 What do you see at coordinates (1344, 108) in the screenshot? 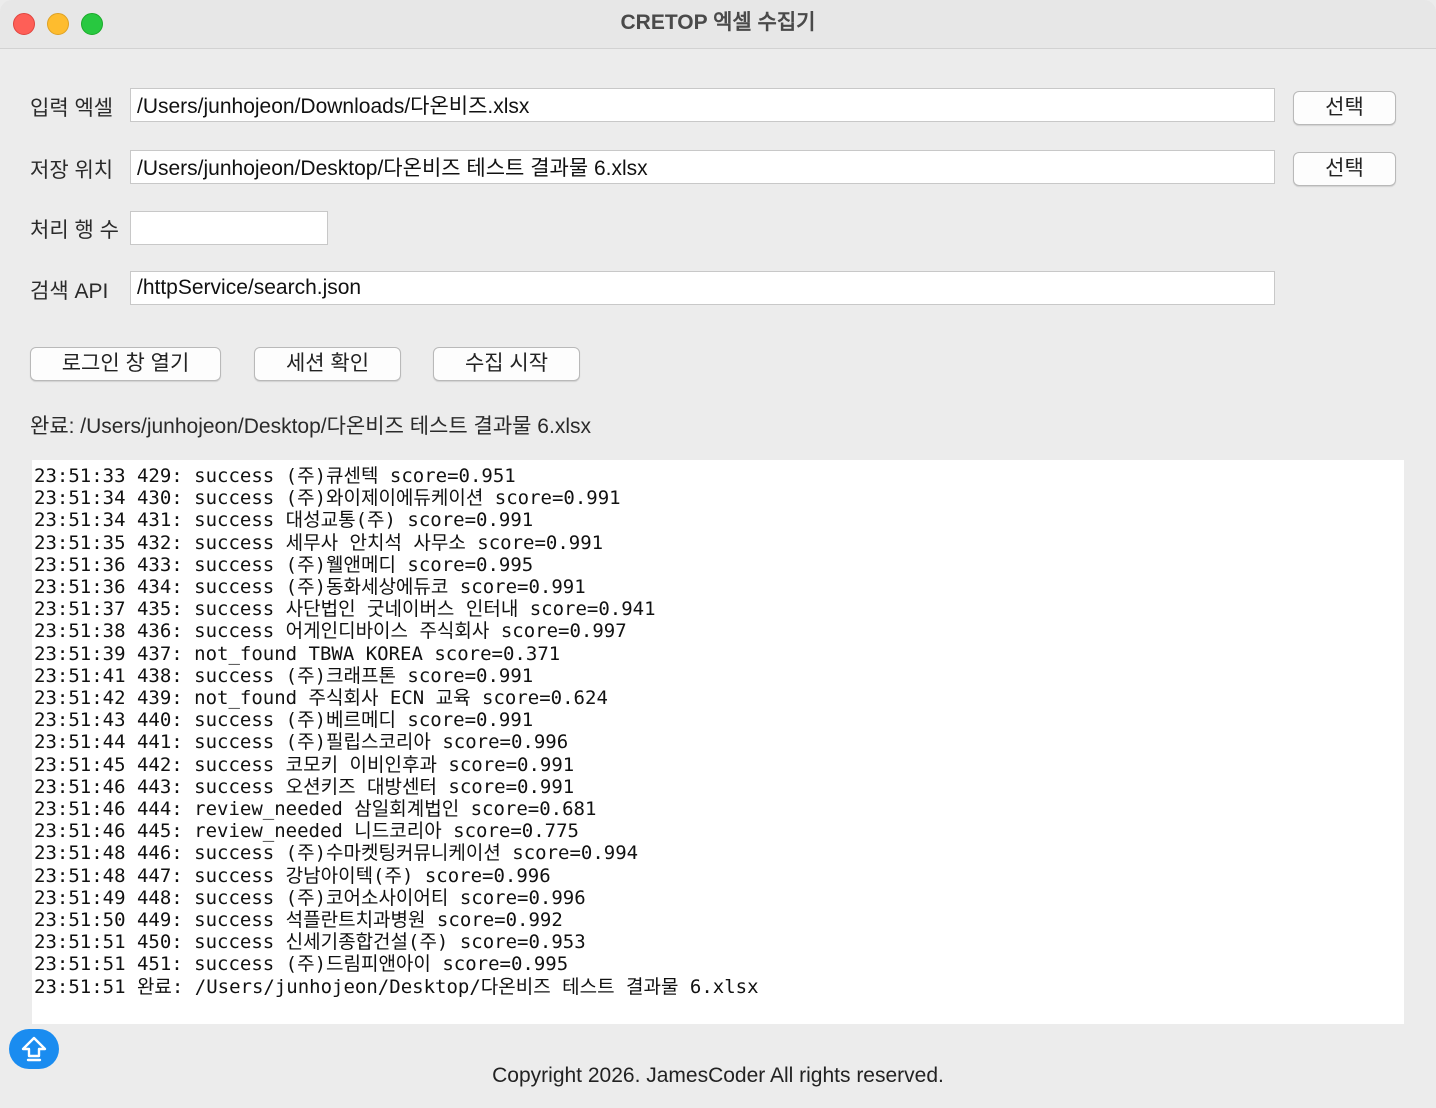
I see `select-input-button: 선택` at bounding box center [1344, 108].